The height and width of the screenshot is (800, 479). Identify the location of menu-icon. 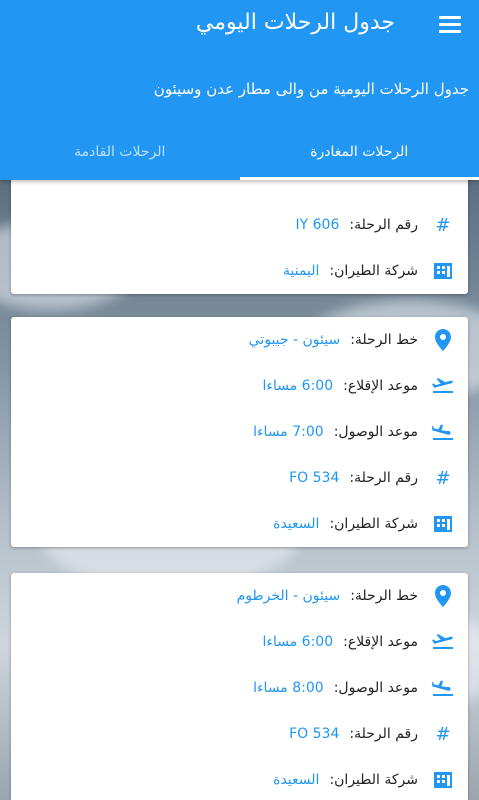
(450, 25).